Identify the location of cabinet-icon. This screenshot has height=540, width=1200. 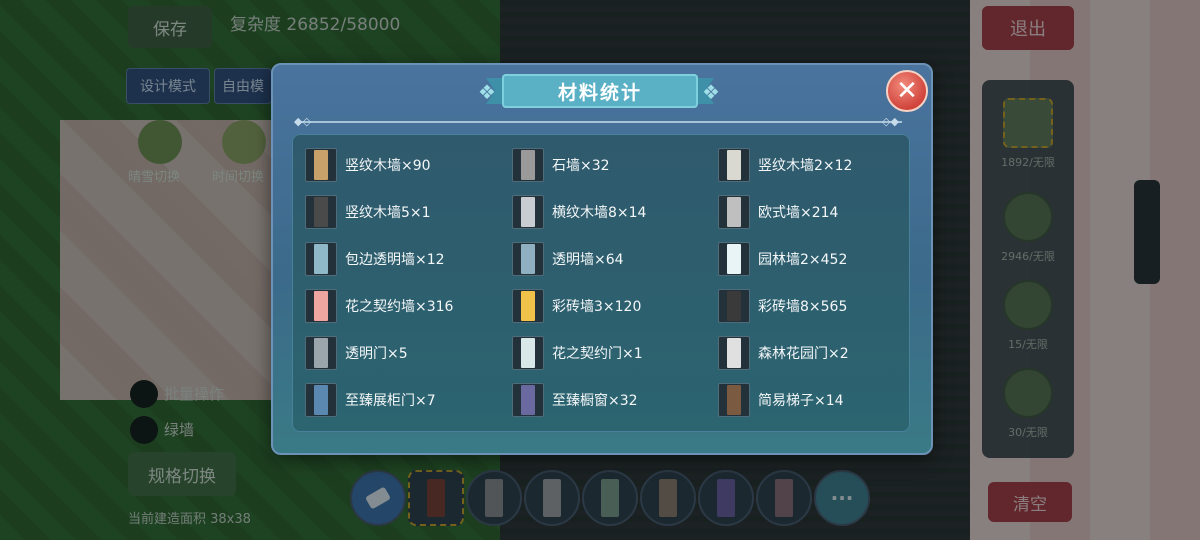
(321, 400).